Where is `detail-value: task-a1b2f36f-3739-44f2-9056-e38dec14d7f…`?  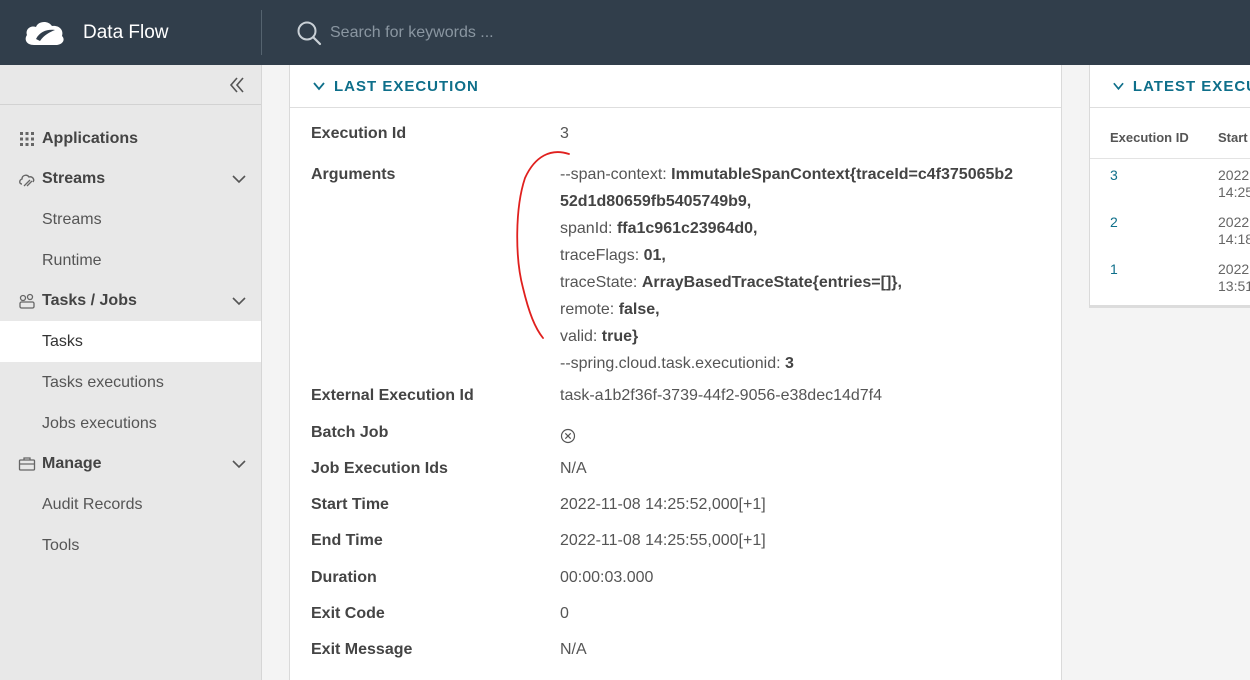
detail-value: task-a1b2f36f-3739-44f2-9056-e38dec14d7f… is located at coordinates (721, 395).